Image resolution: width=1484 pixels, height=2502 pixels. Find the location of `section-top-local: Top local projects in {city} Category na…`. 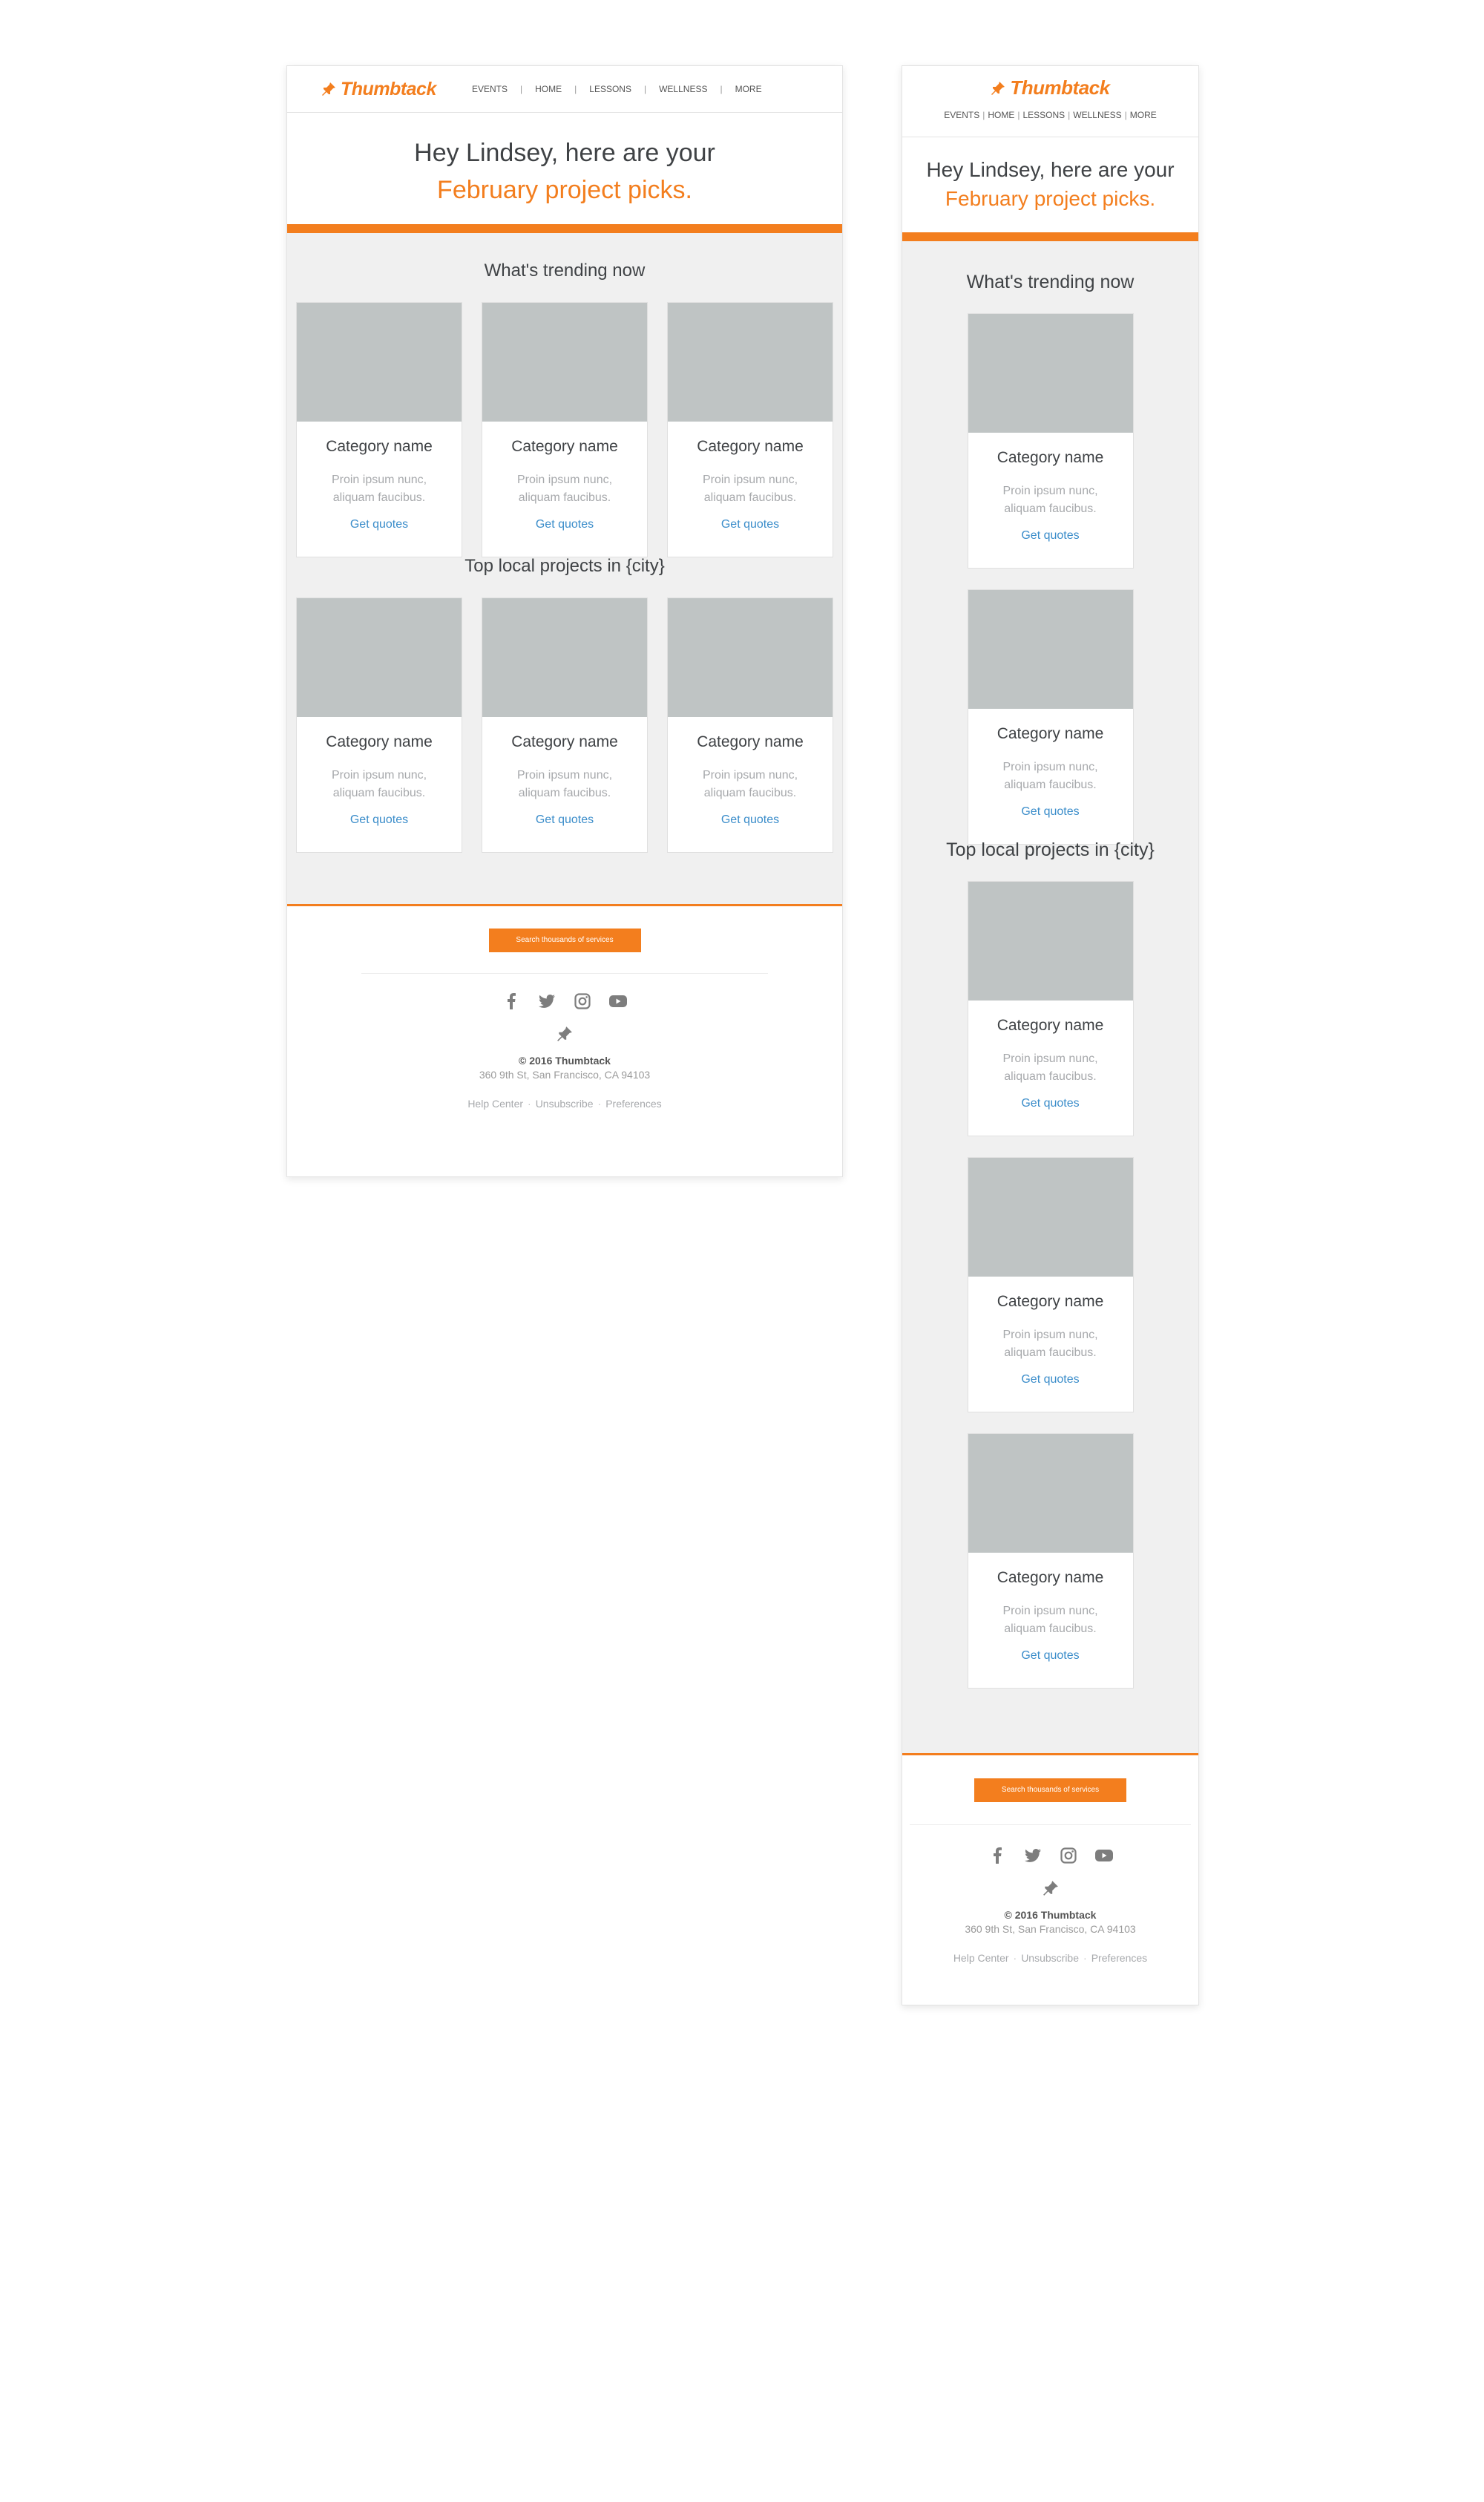

section-top-local: Top local projects in {city} Category na… is located at coordinates (1050, 1264).